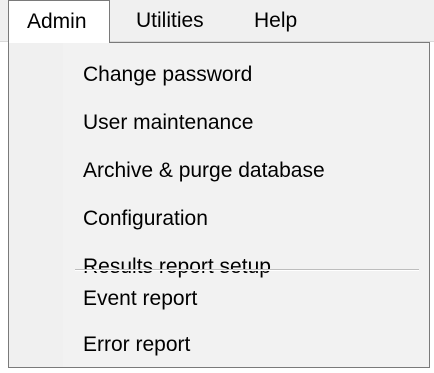 Image resolution: width=434 pixels, height=373 pixels. Describe the element at coordinates (247, 270) in the screenshot. I see `menu-separator` at that location.